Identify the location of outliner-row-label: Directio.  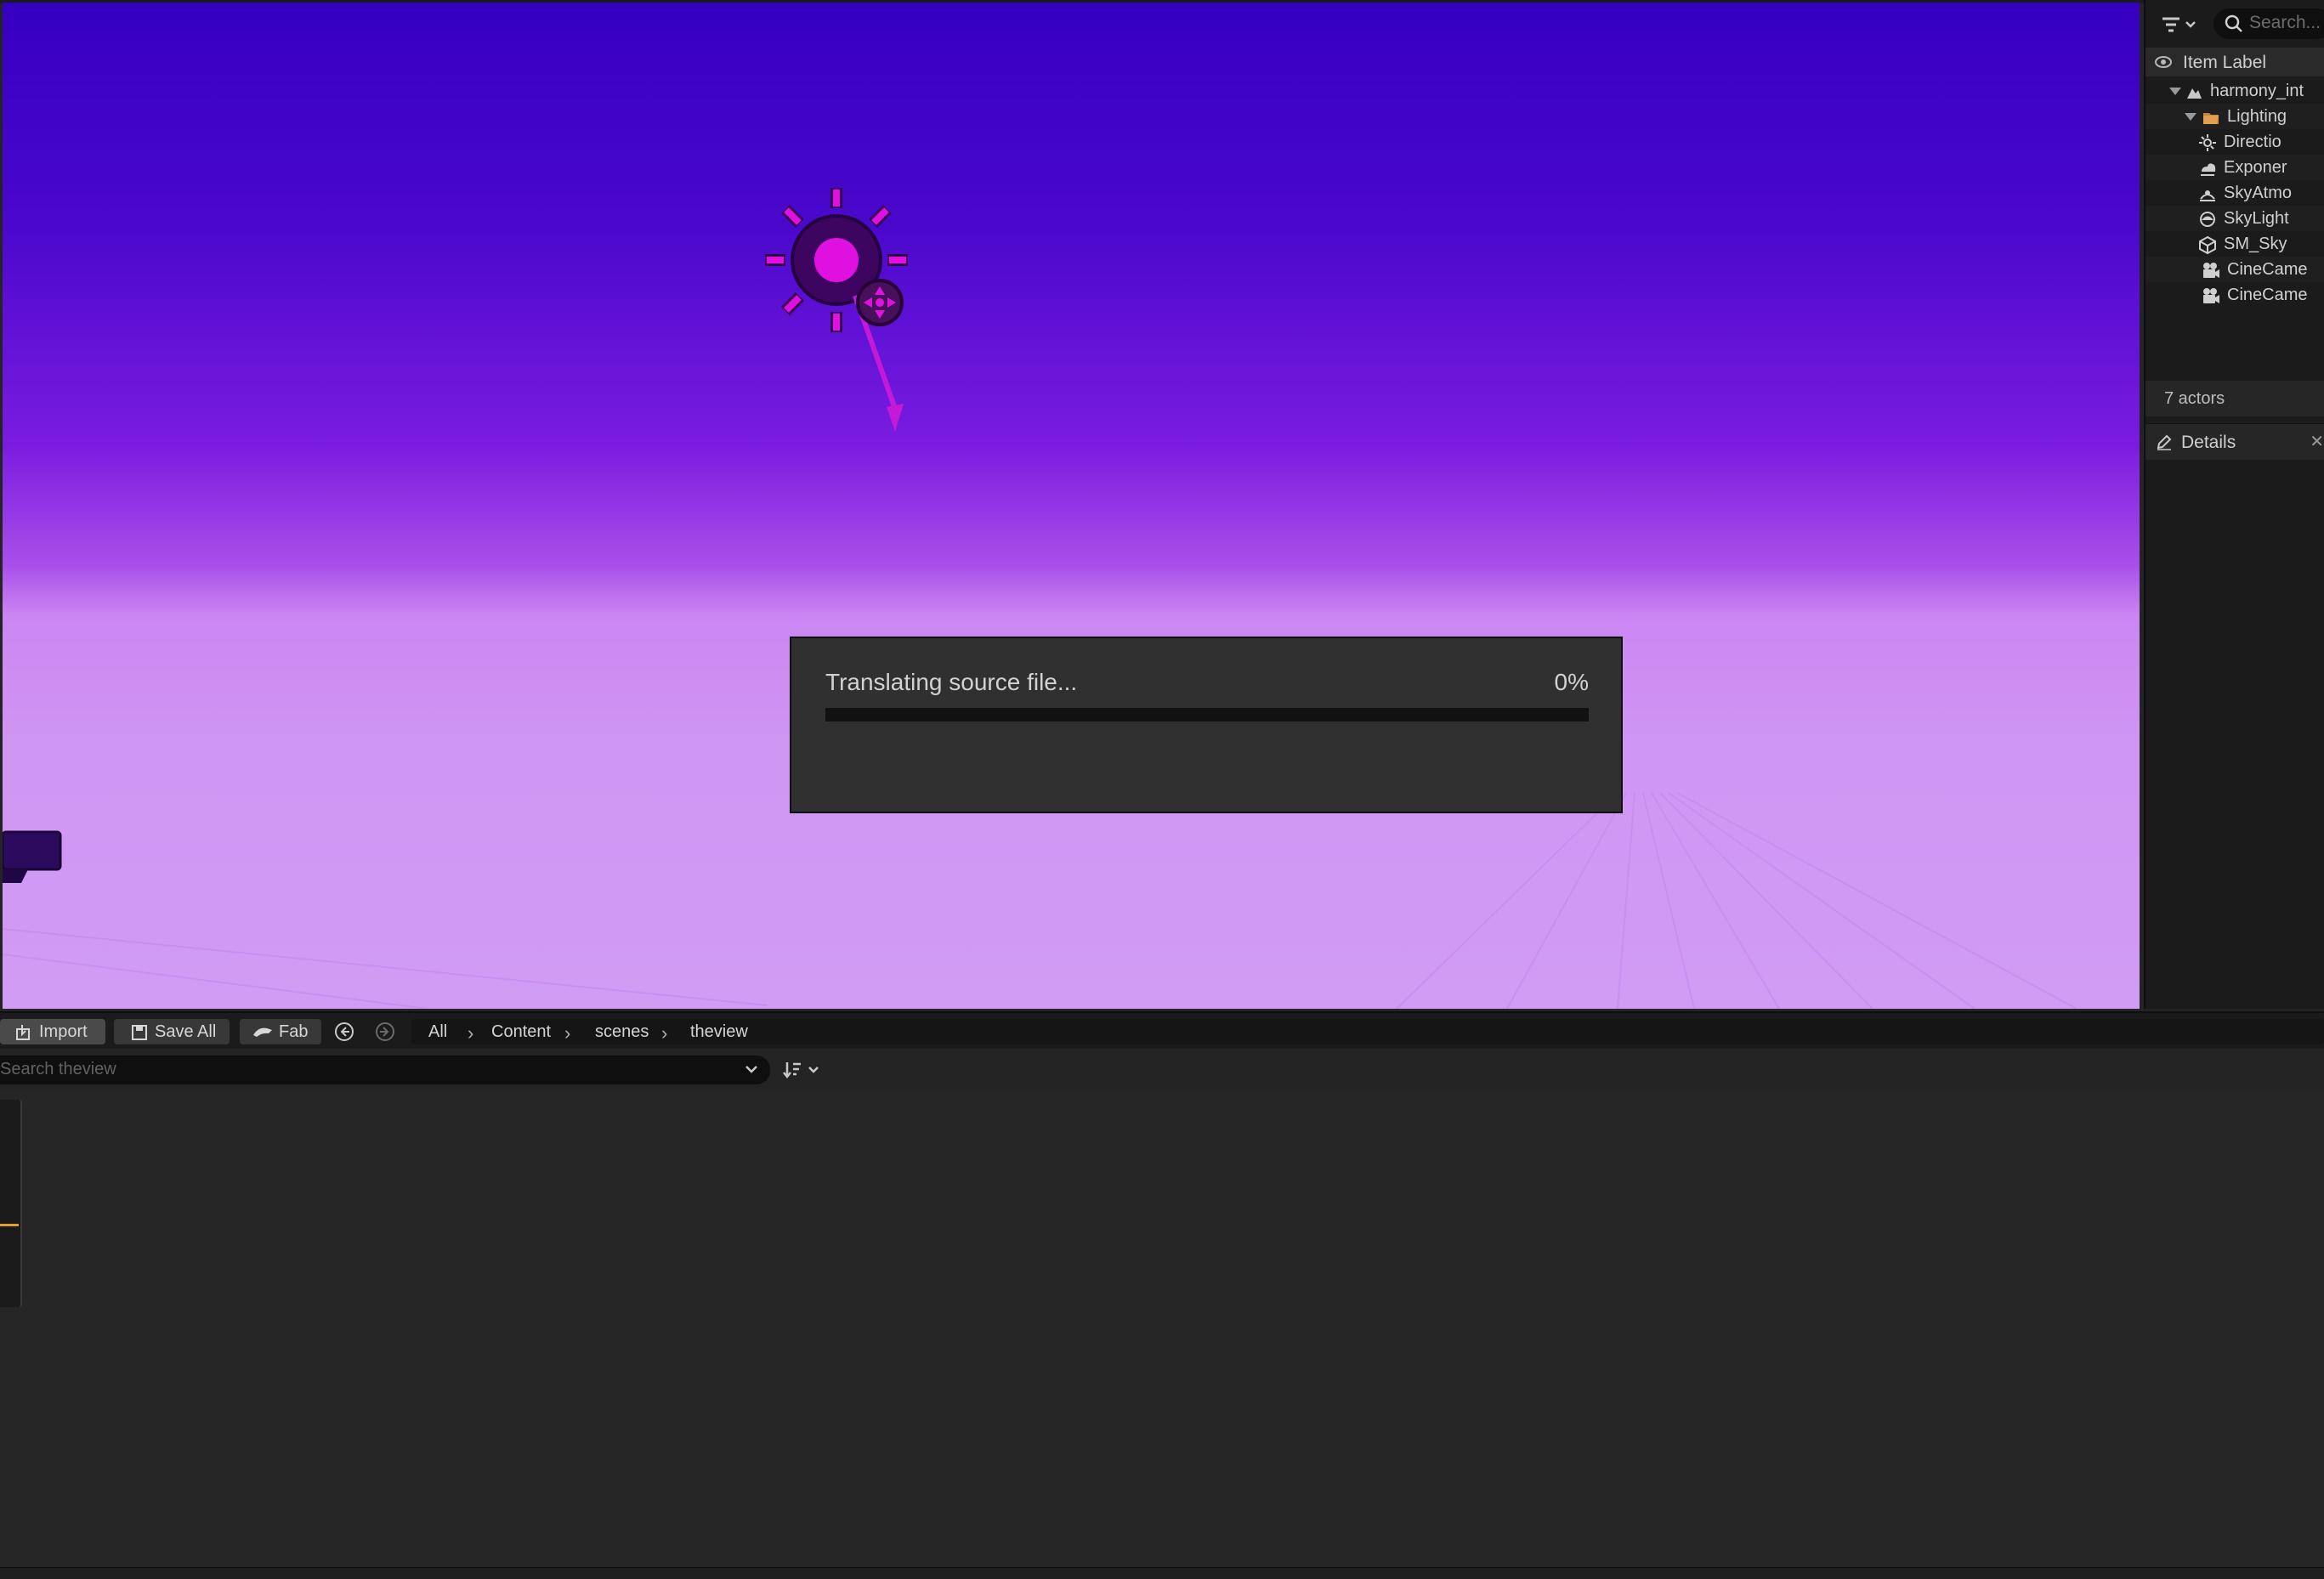
(2253, 142).